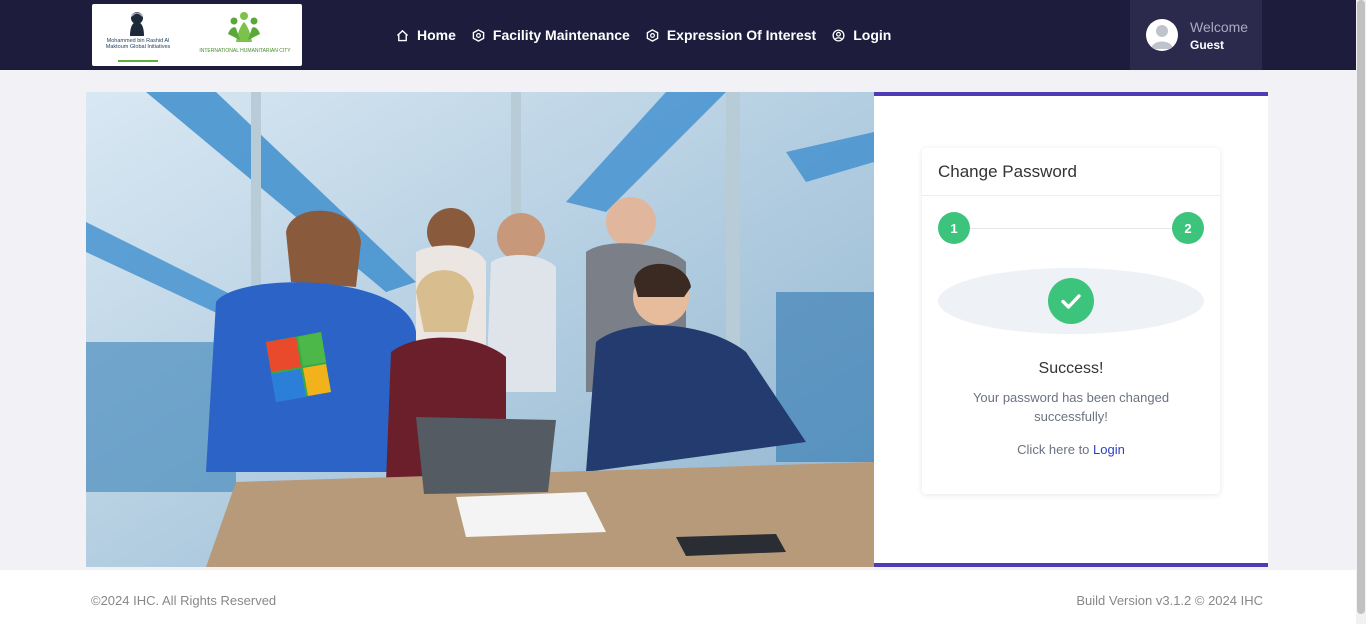  I want to click on nav-login-label: Login, so click(872, 35).